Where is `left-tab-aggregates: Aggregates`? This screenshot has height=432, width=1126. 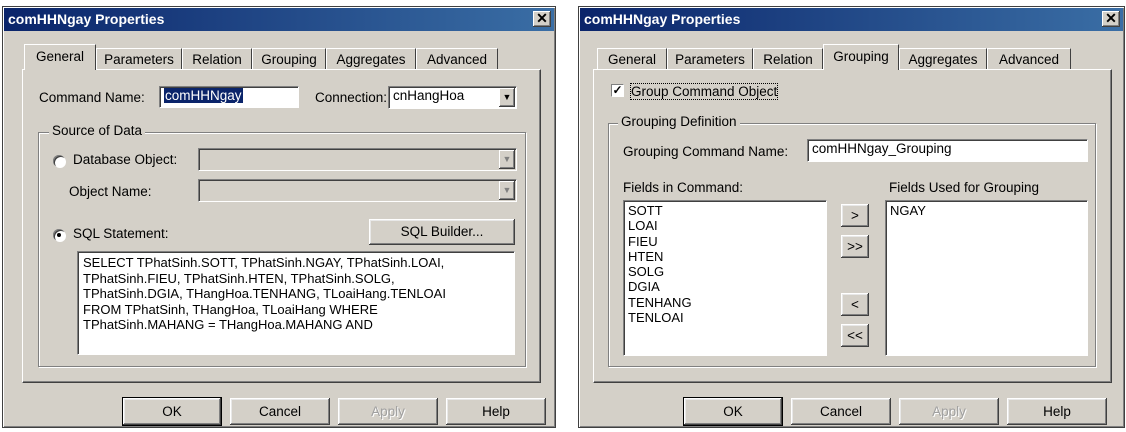 left-tab-aggregates: Aggregates is located at coordinates (371, 59).